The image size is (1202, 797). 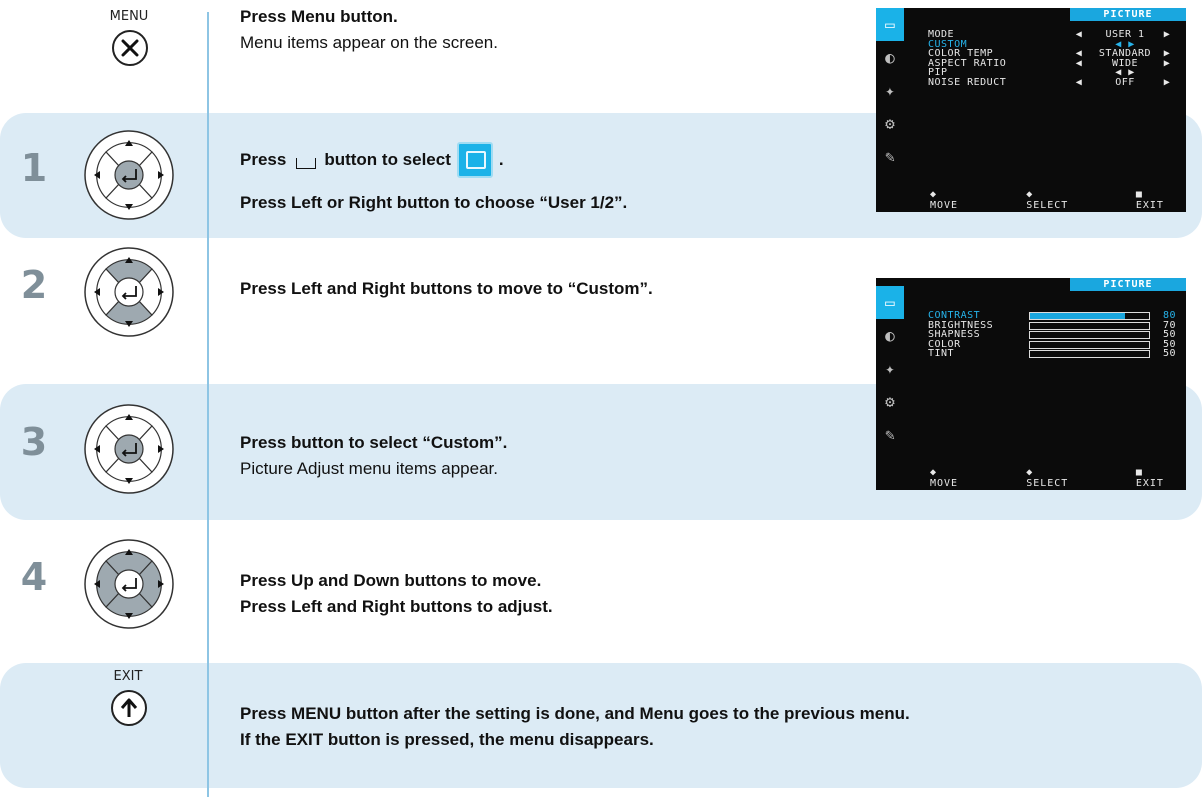 What do you see at coordinates (1047, 478) in the screenshot?
I see `osd2-select: ◆ SELECT` at bounding box center [1047, 478].